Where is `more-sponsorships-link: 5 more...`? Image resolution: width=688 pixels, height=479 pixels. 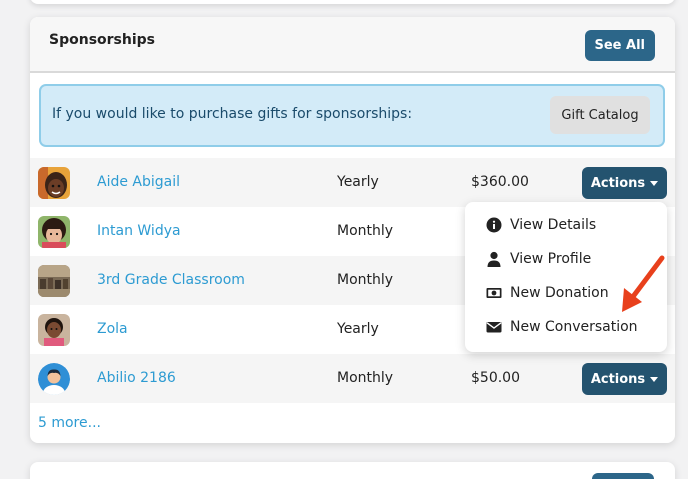 more-sponsorships-link: 5 more... is located at coordinates (69, 423).